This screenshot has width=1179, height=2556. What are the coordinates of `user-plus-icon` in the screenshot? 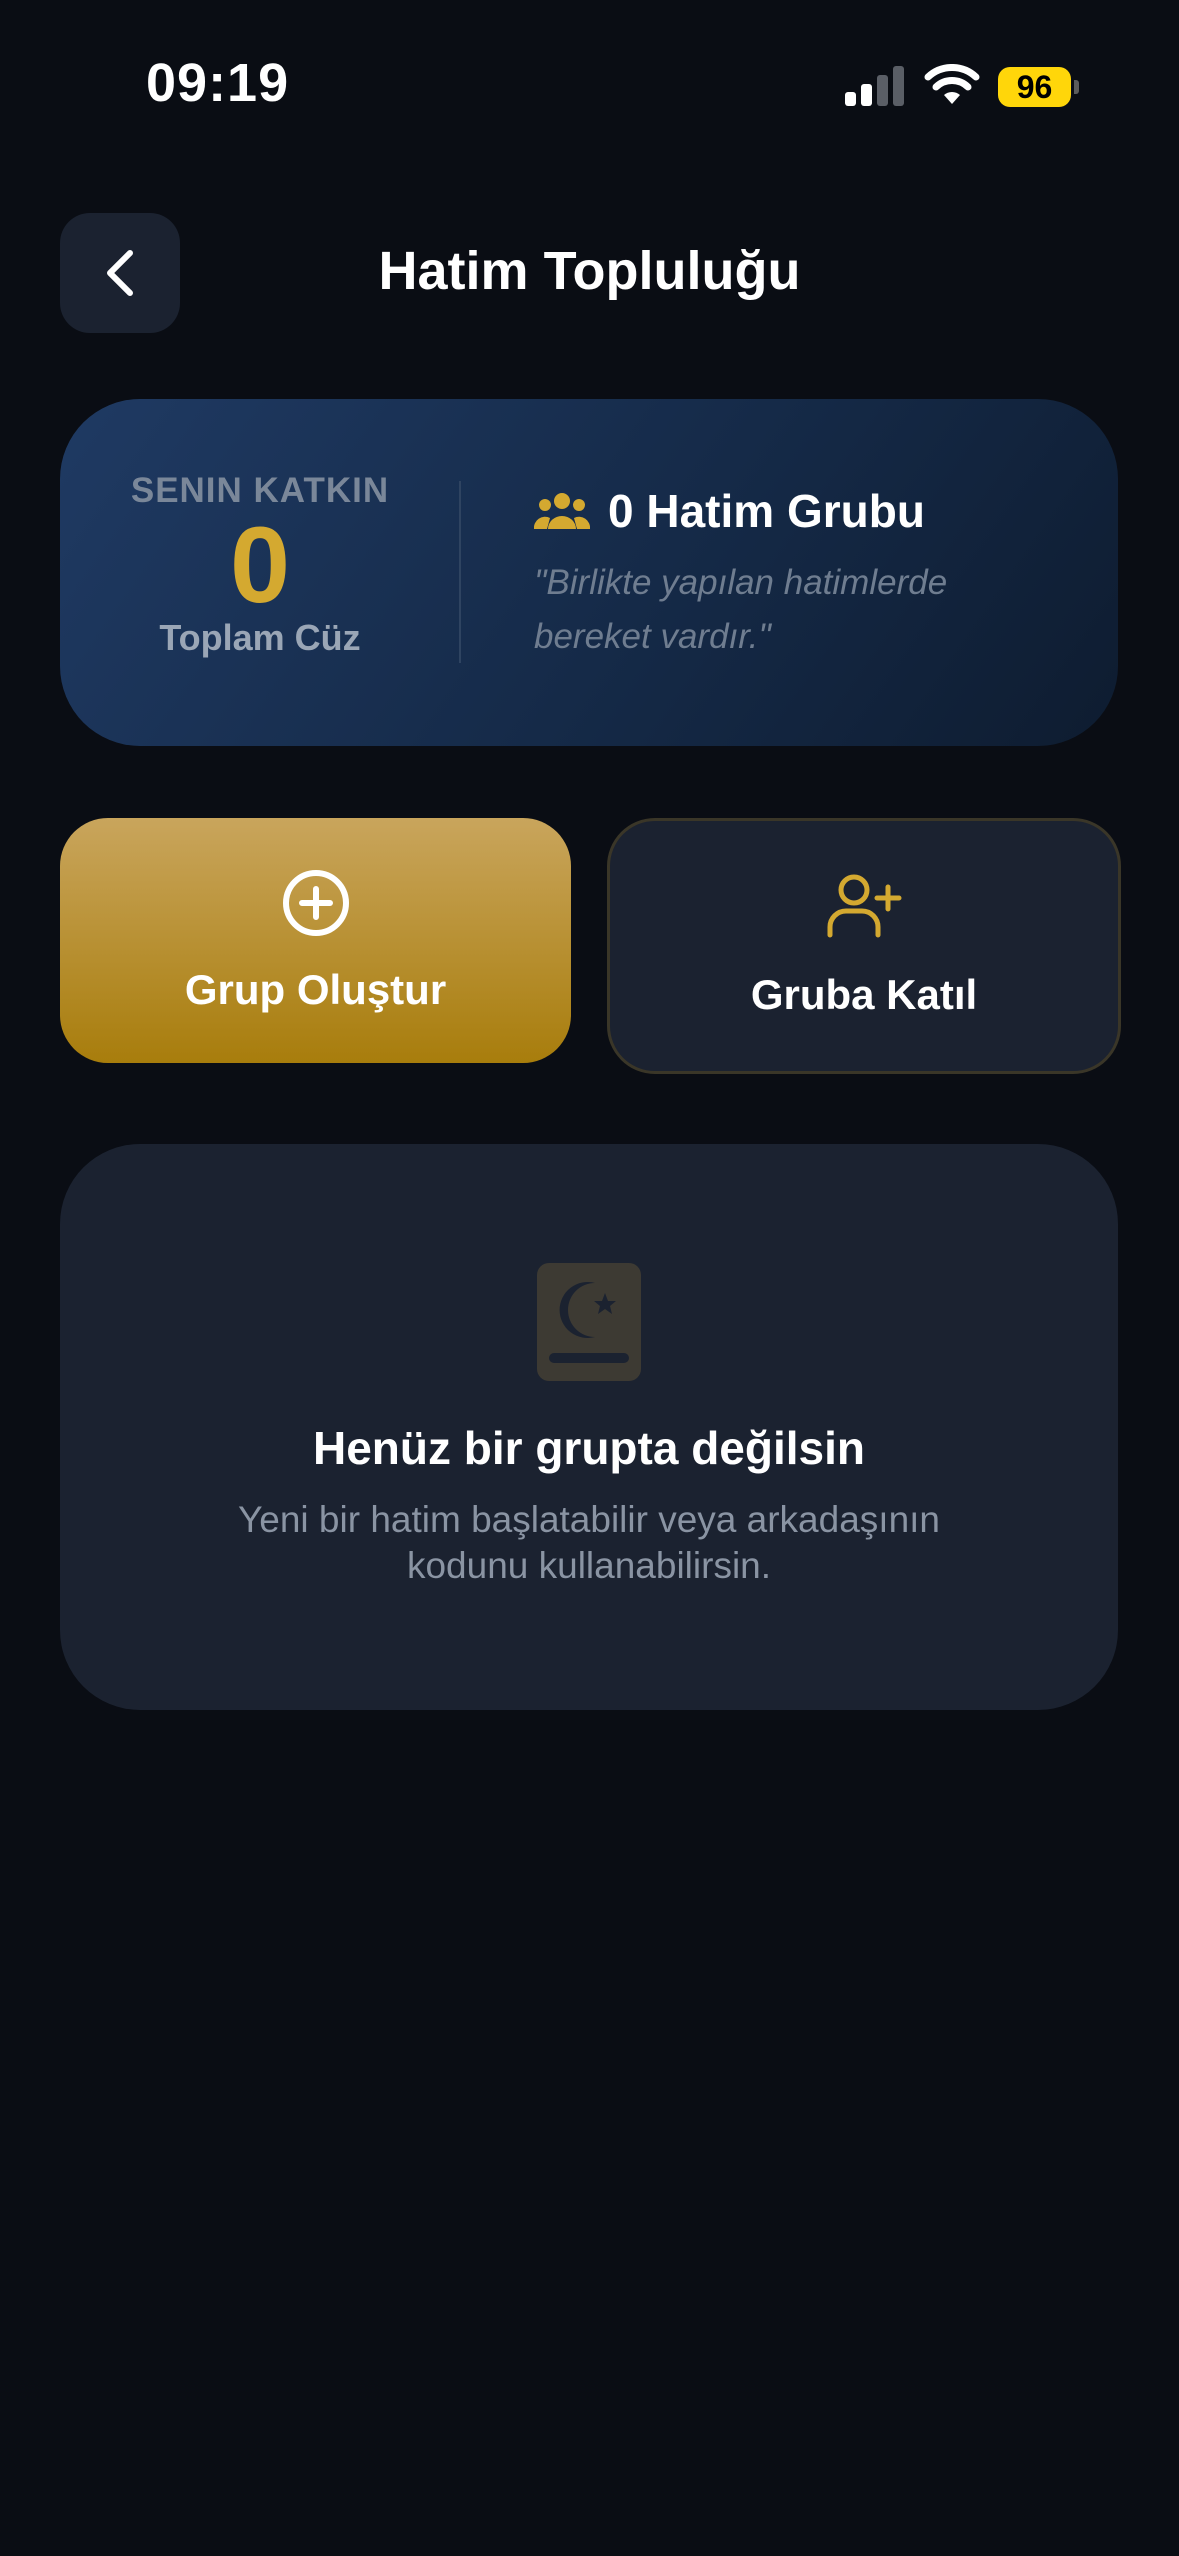 It's located at (864, 906).